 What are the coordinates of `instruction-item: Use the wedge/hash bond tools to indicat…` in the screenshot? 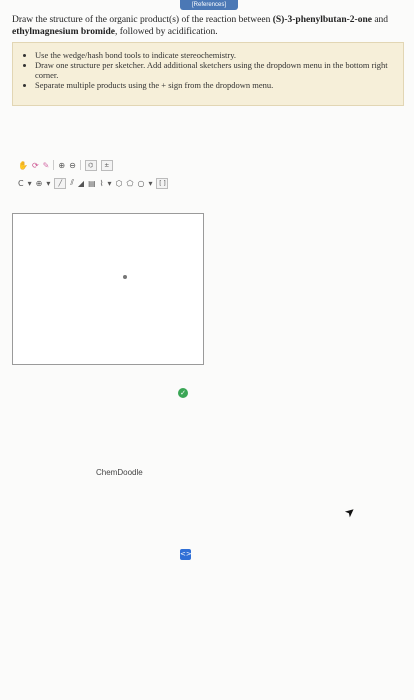 It's located at (214, 55).